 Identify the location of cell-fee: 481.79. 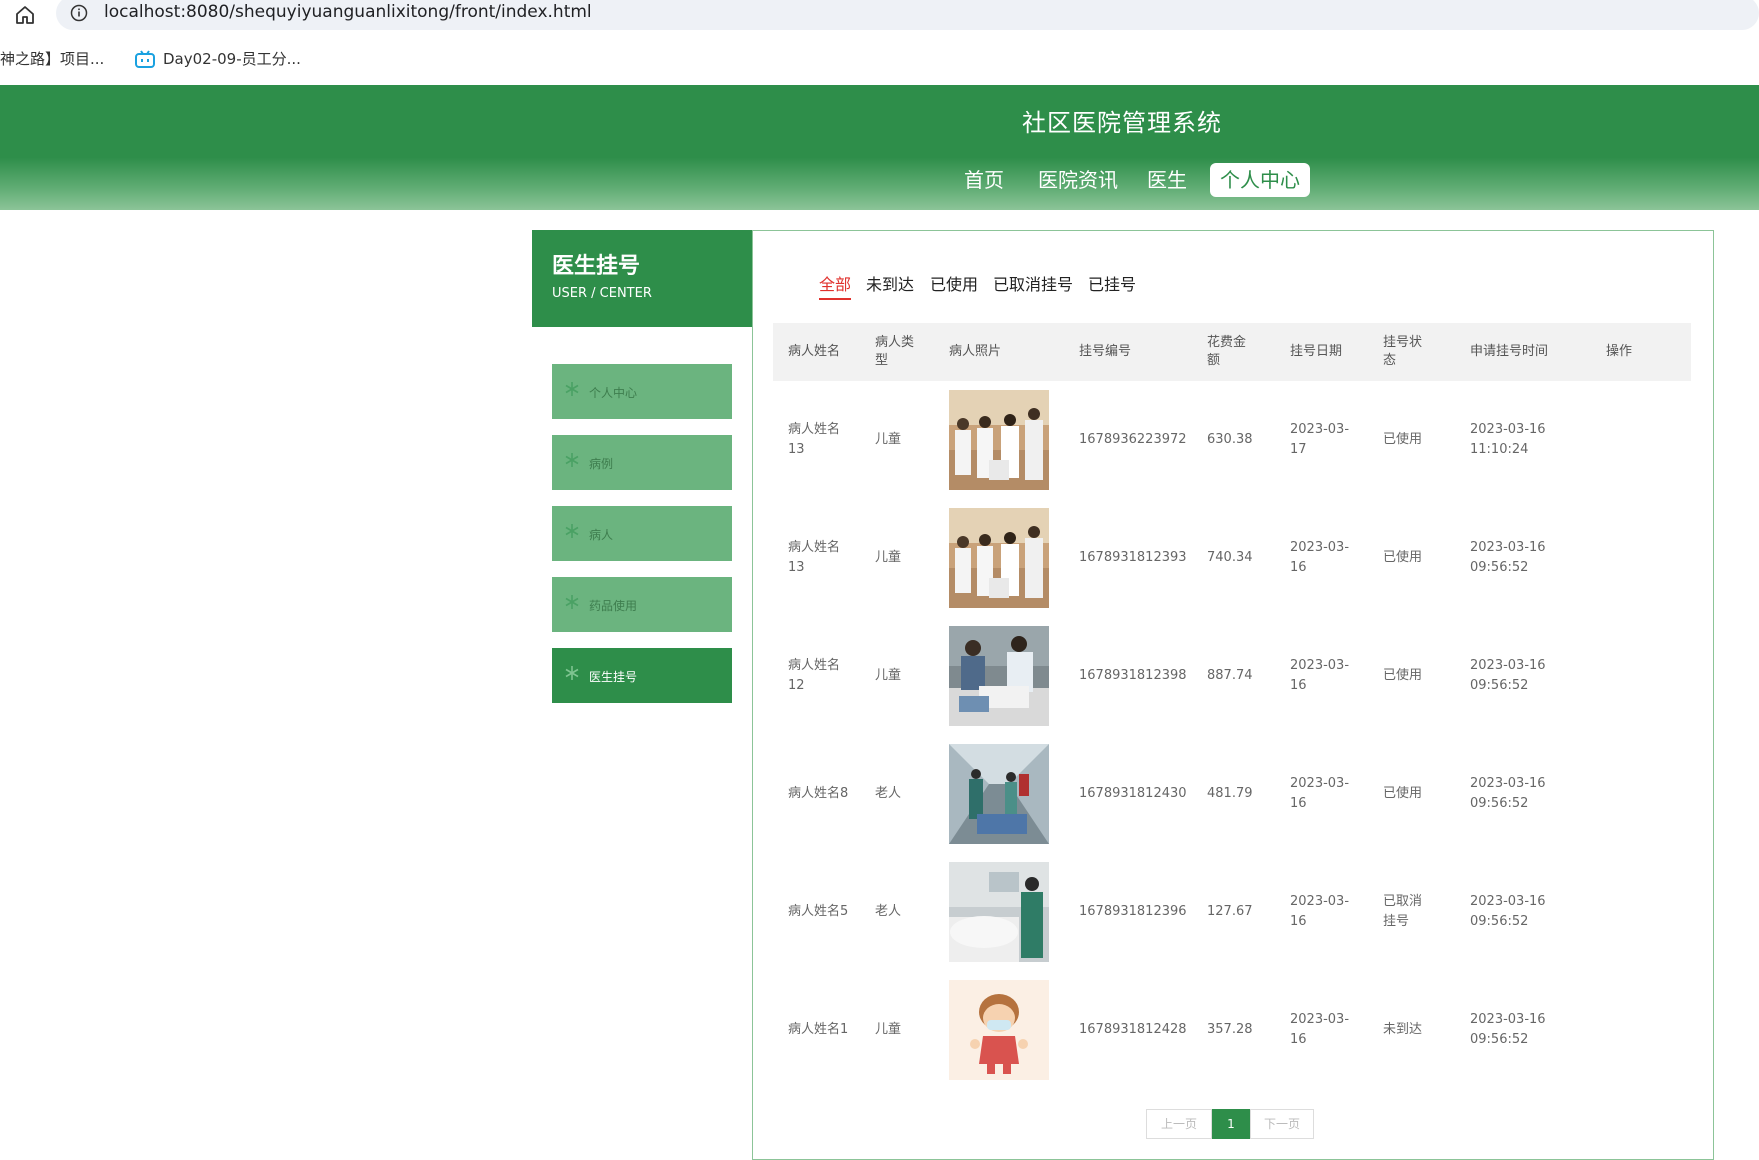
(1230, 793).